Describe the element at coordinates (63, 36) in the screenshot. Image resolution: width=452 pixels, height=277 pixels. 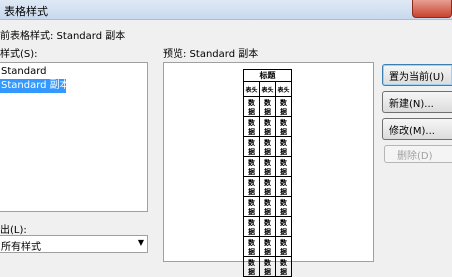
I see `current-style-label: 前表格样式: Standard 副本` at that location.